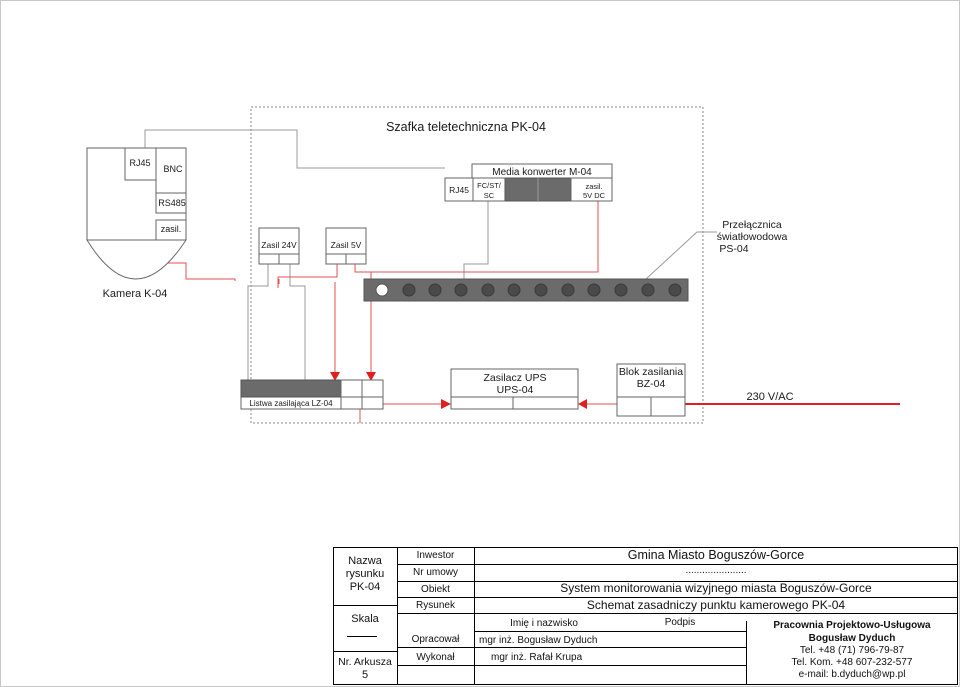 The height and width of the screenshot is (687, 960). I want to click on drawing-label: Rysunek, so click(435, 605).